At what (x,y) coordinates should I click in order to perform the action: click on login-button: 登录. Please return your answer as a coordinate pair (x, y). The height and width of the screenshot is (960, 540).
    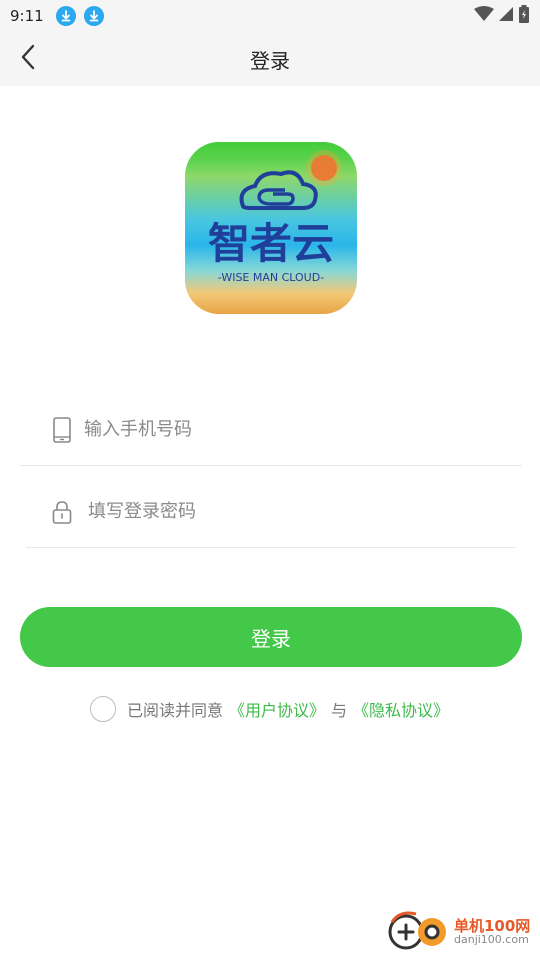
    Looking at the image, I should click on (271, 637).